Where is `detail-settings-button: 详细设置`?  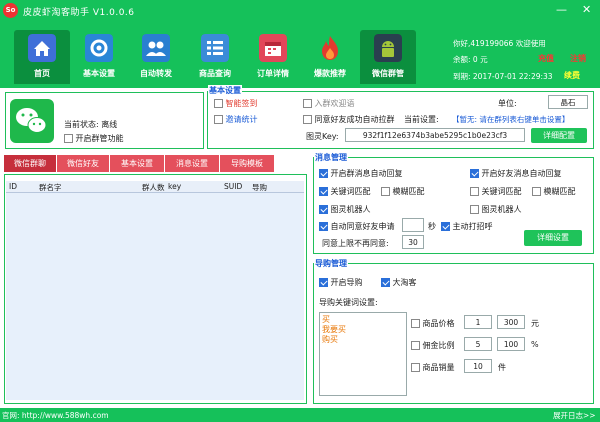
detail-settings-button: 详细设置 is located at coordinates (553, 238).